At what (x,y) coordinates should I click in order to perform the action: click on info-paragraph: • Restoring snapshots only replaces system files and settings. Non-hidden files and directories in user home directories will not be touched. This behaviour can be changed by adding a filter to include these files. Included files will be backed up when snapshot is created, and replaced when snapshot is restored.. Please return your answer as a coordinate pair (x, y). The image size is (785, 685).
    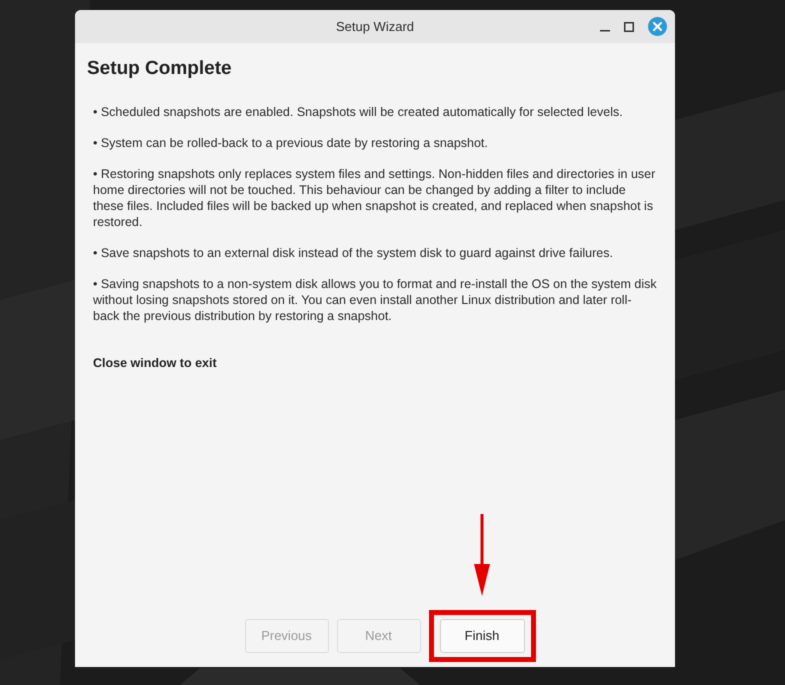
    Looking at the image, I should click on (374, 198).